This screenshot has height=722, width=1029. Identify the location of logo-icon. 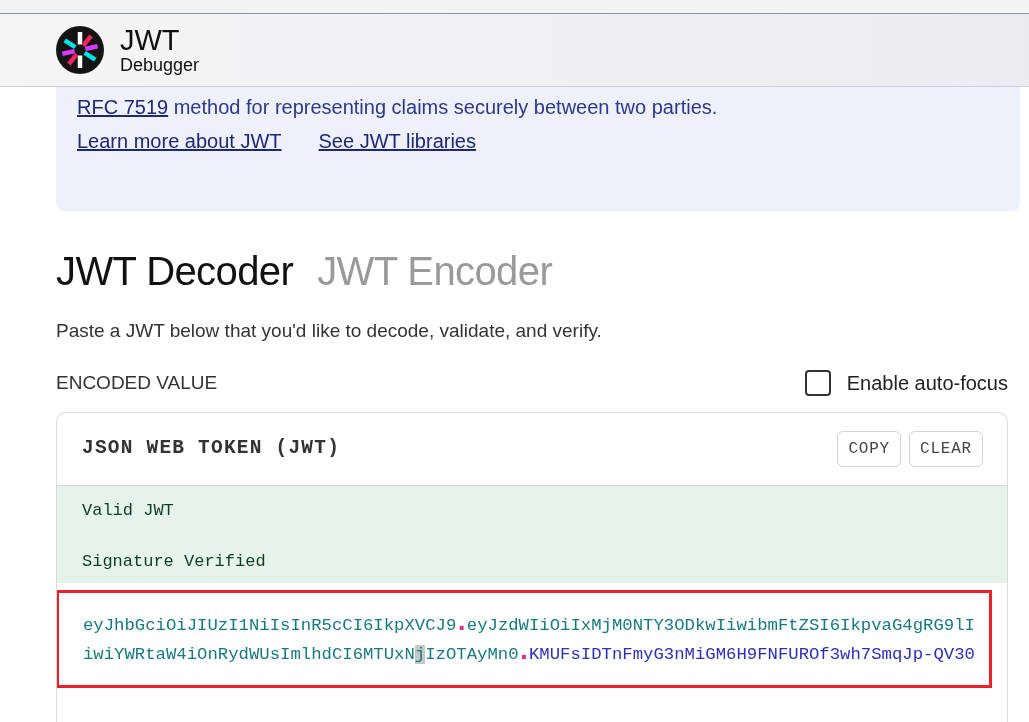
(80, 50).